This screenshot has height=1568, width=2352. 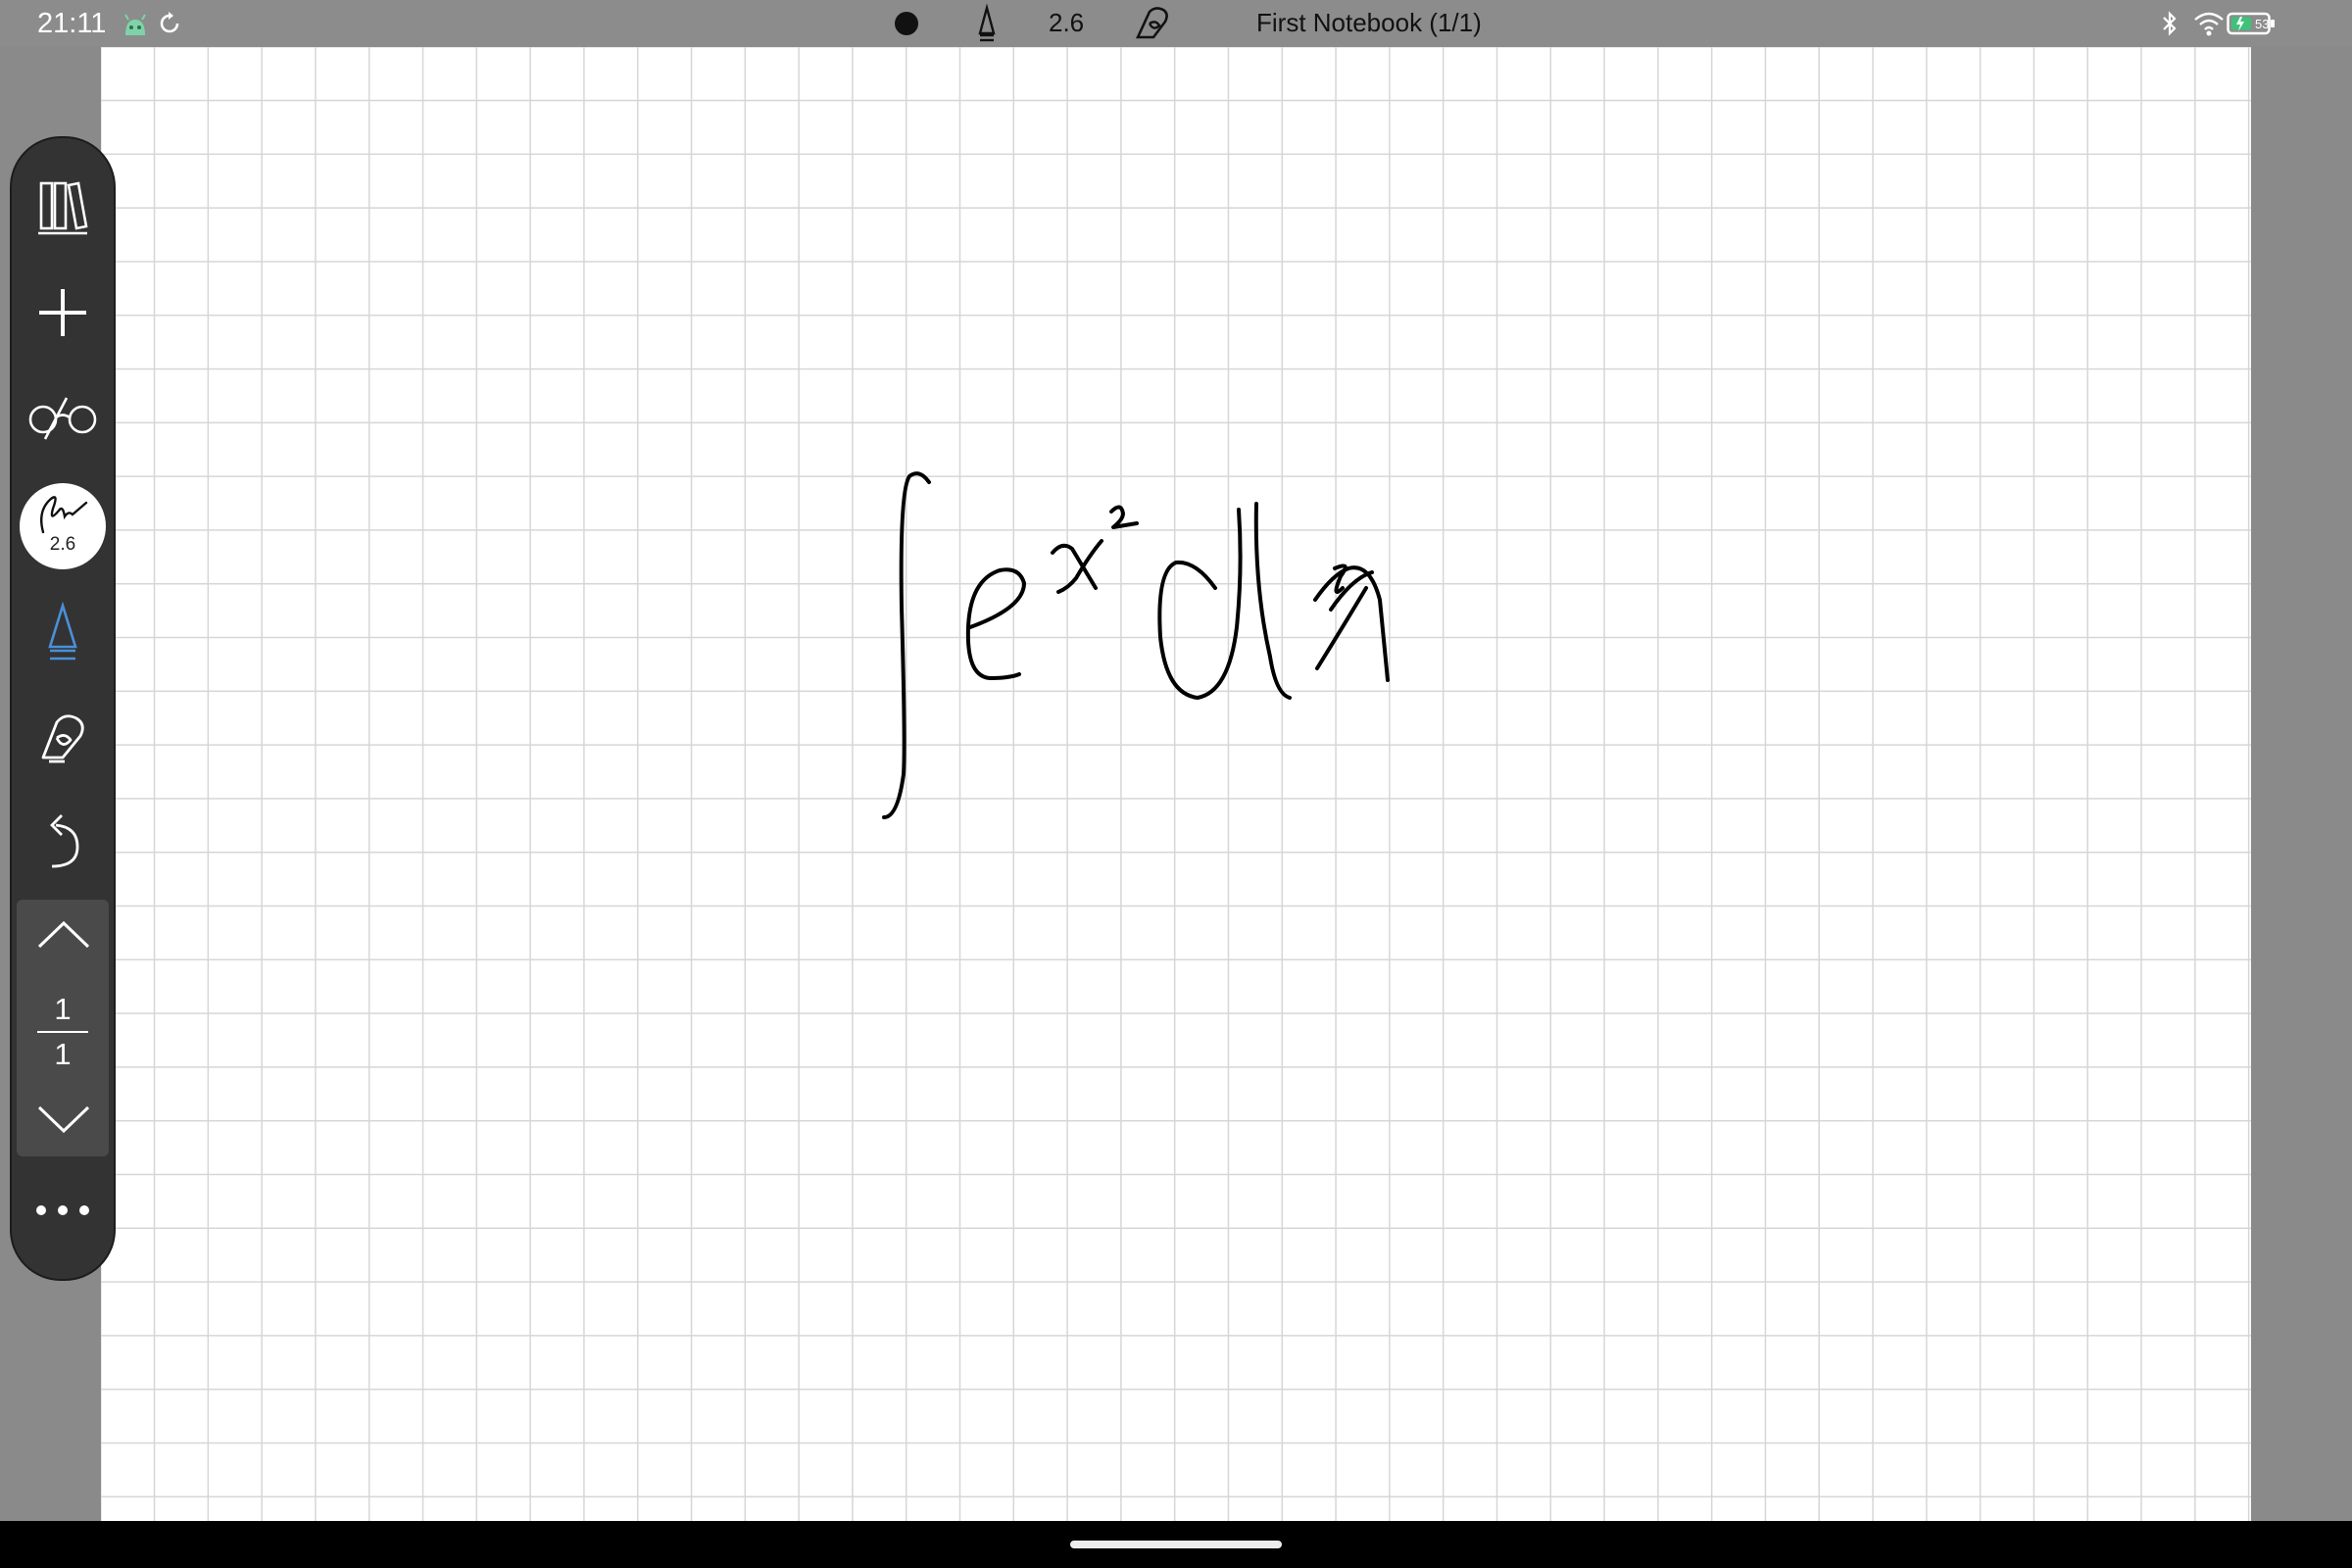 I want to click on home-gesture-bar, so click(x=1176, y=1544).